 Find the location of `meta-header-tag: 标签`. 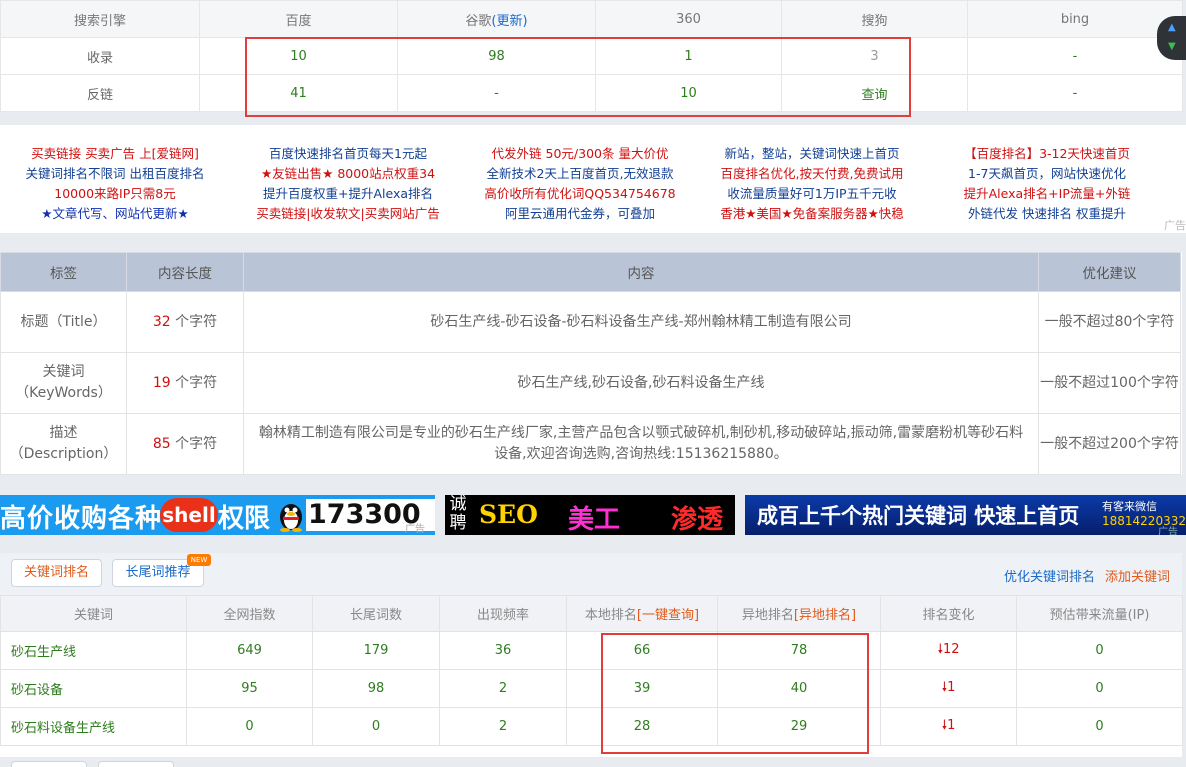

meta-header-tag: 标签 is located at coordinates (63, 272).